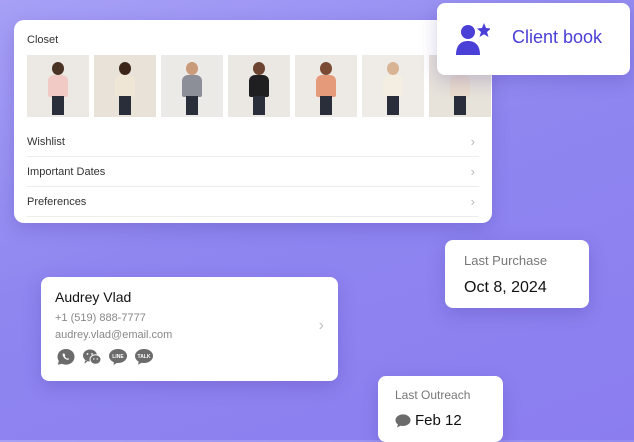 This screenshot has height=442, width=634. Describe the element at coordinates (66, 171) in the screenshot. I see `important-dates-label: Important Dates` at that location.